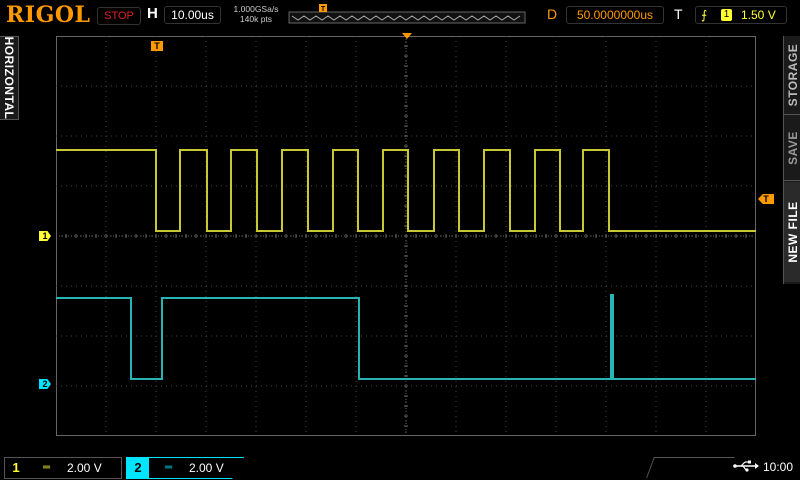 The height and width of the screenshot is (480, 800). What do you see at coordinates (45, 384) in the screenshot?
I see `channel-2-ground-marker: 2` at bounding box center [45, 384].